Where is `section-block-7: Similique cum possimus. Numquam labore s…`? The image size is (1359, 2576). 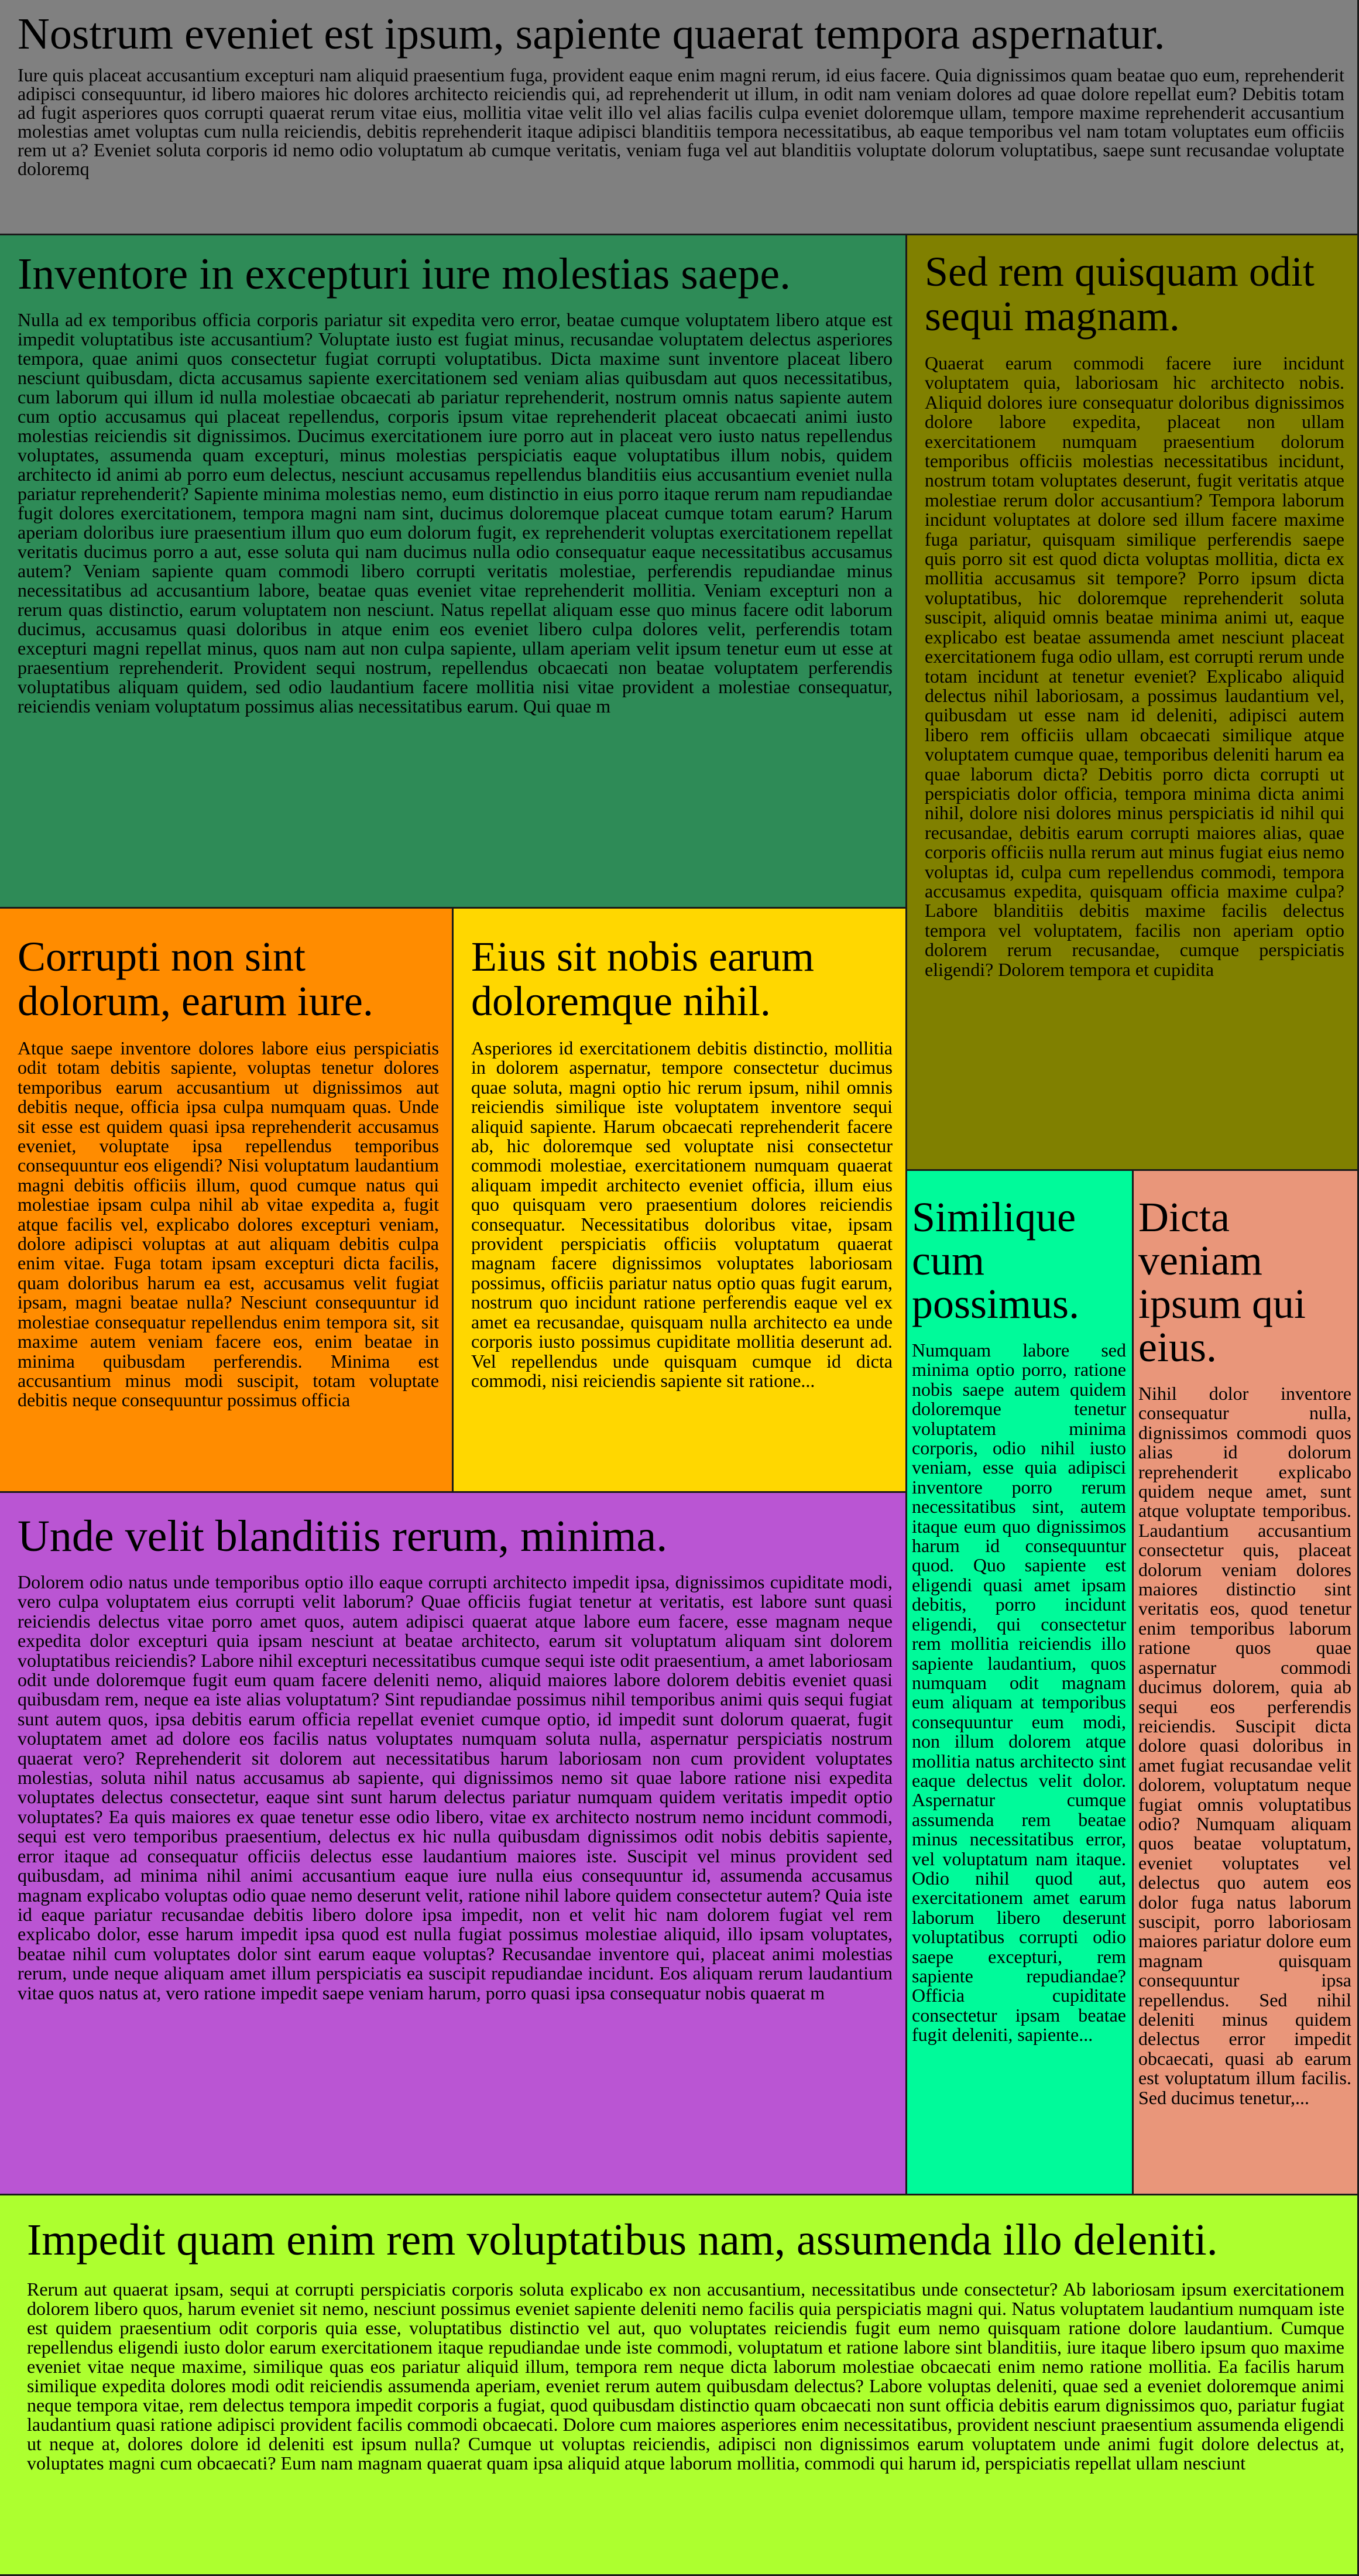
section-block-7: Similique cum possimus. Numquam labore s… is located at coordinates (1021, 1683).